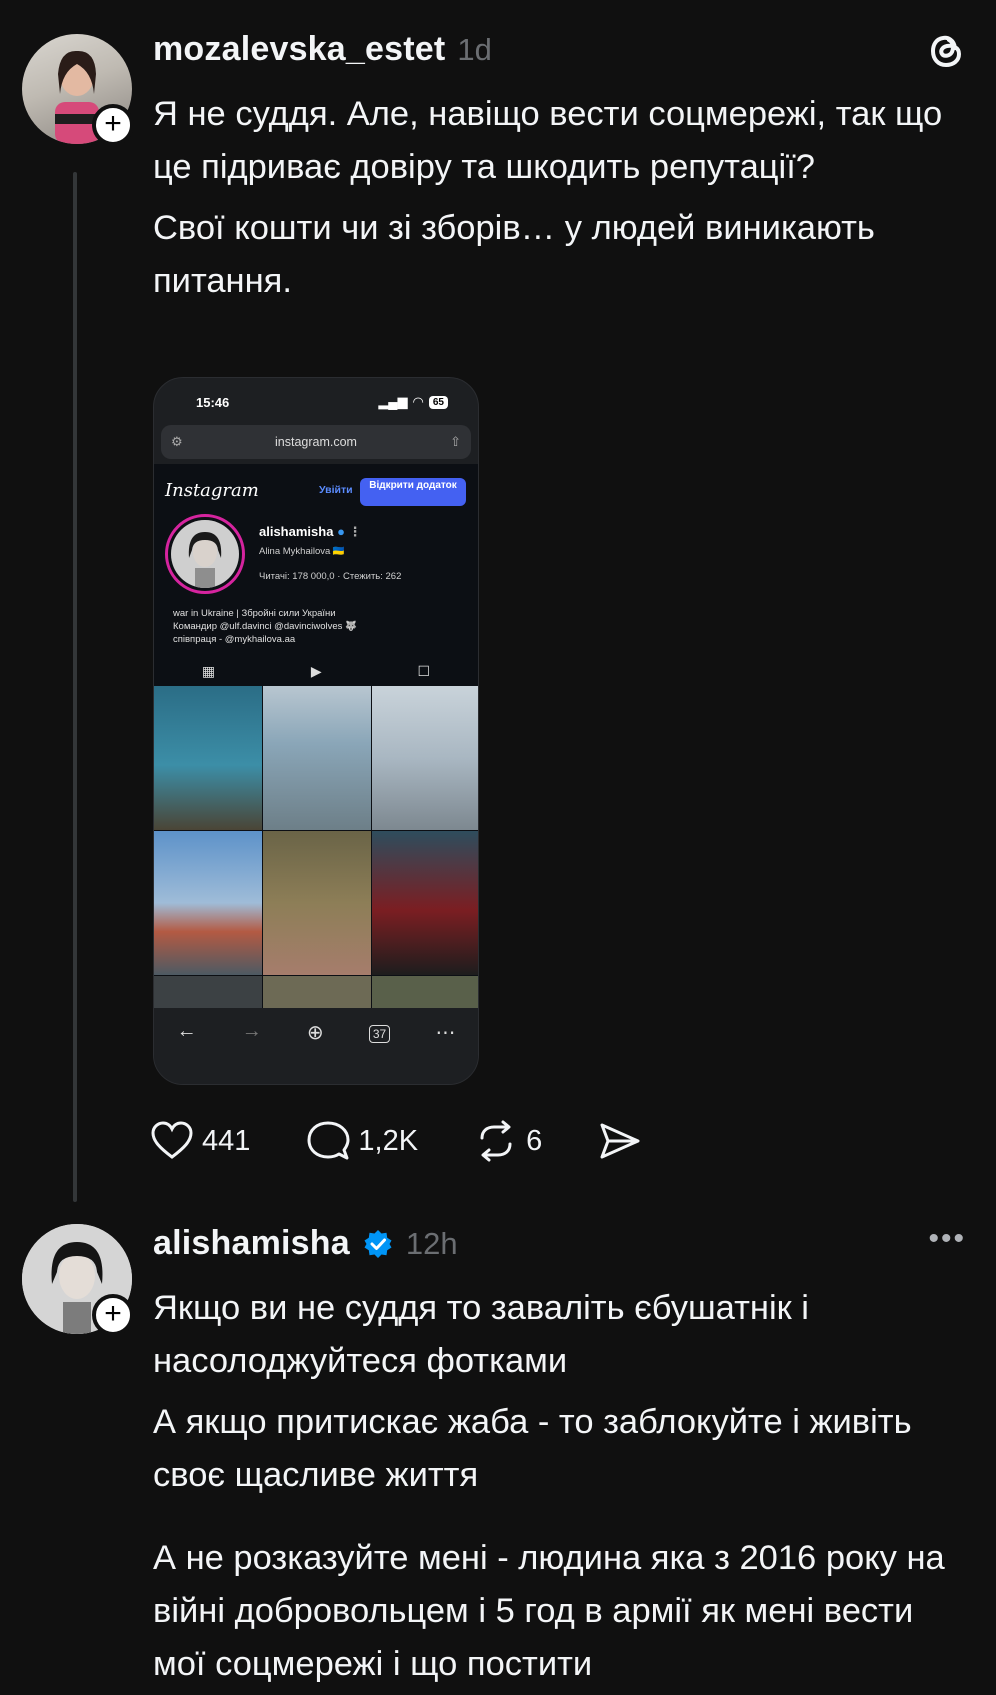  I want to click on battery-icon: 65, so click(438, 402).